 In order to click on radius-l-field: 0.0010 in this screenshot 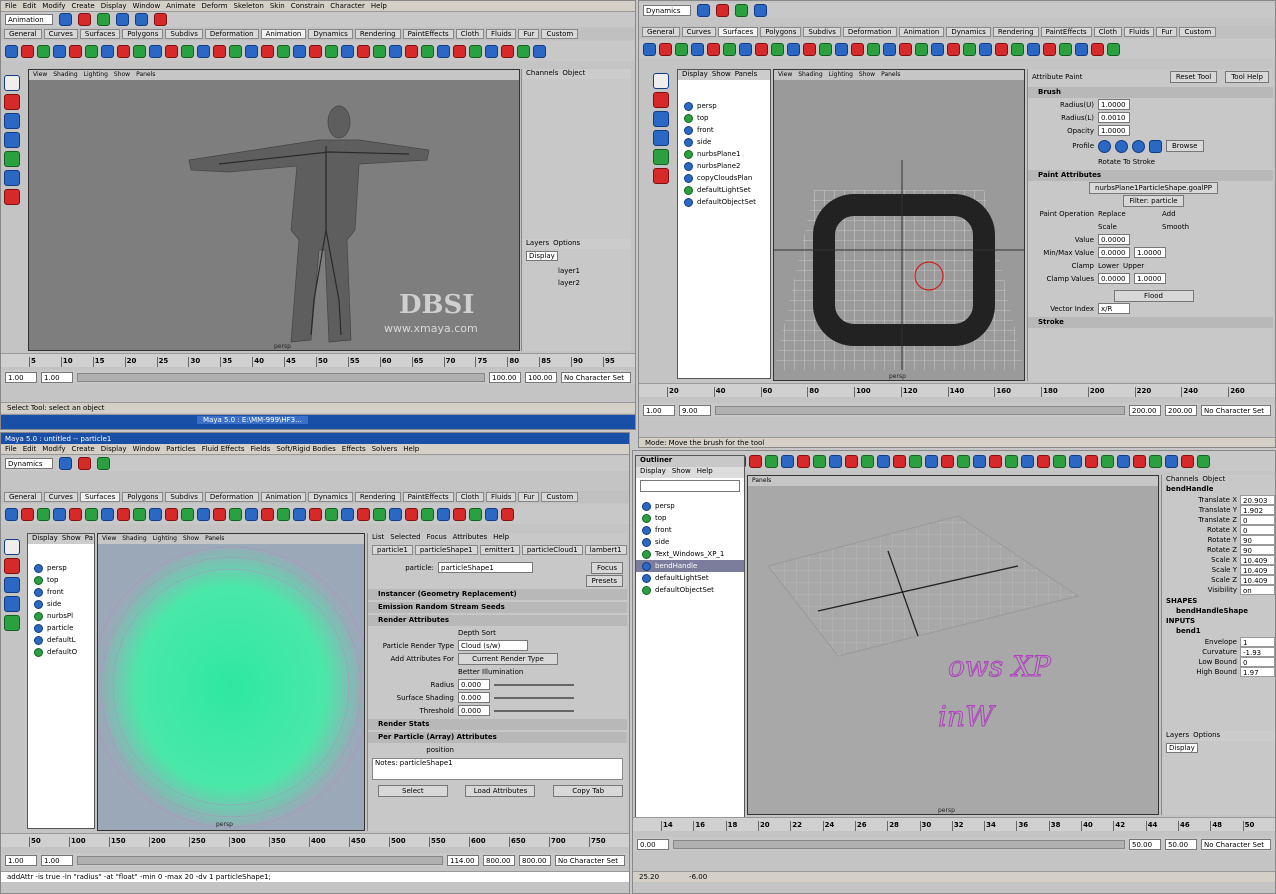, I will do `click(1114, 117)`.